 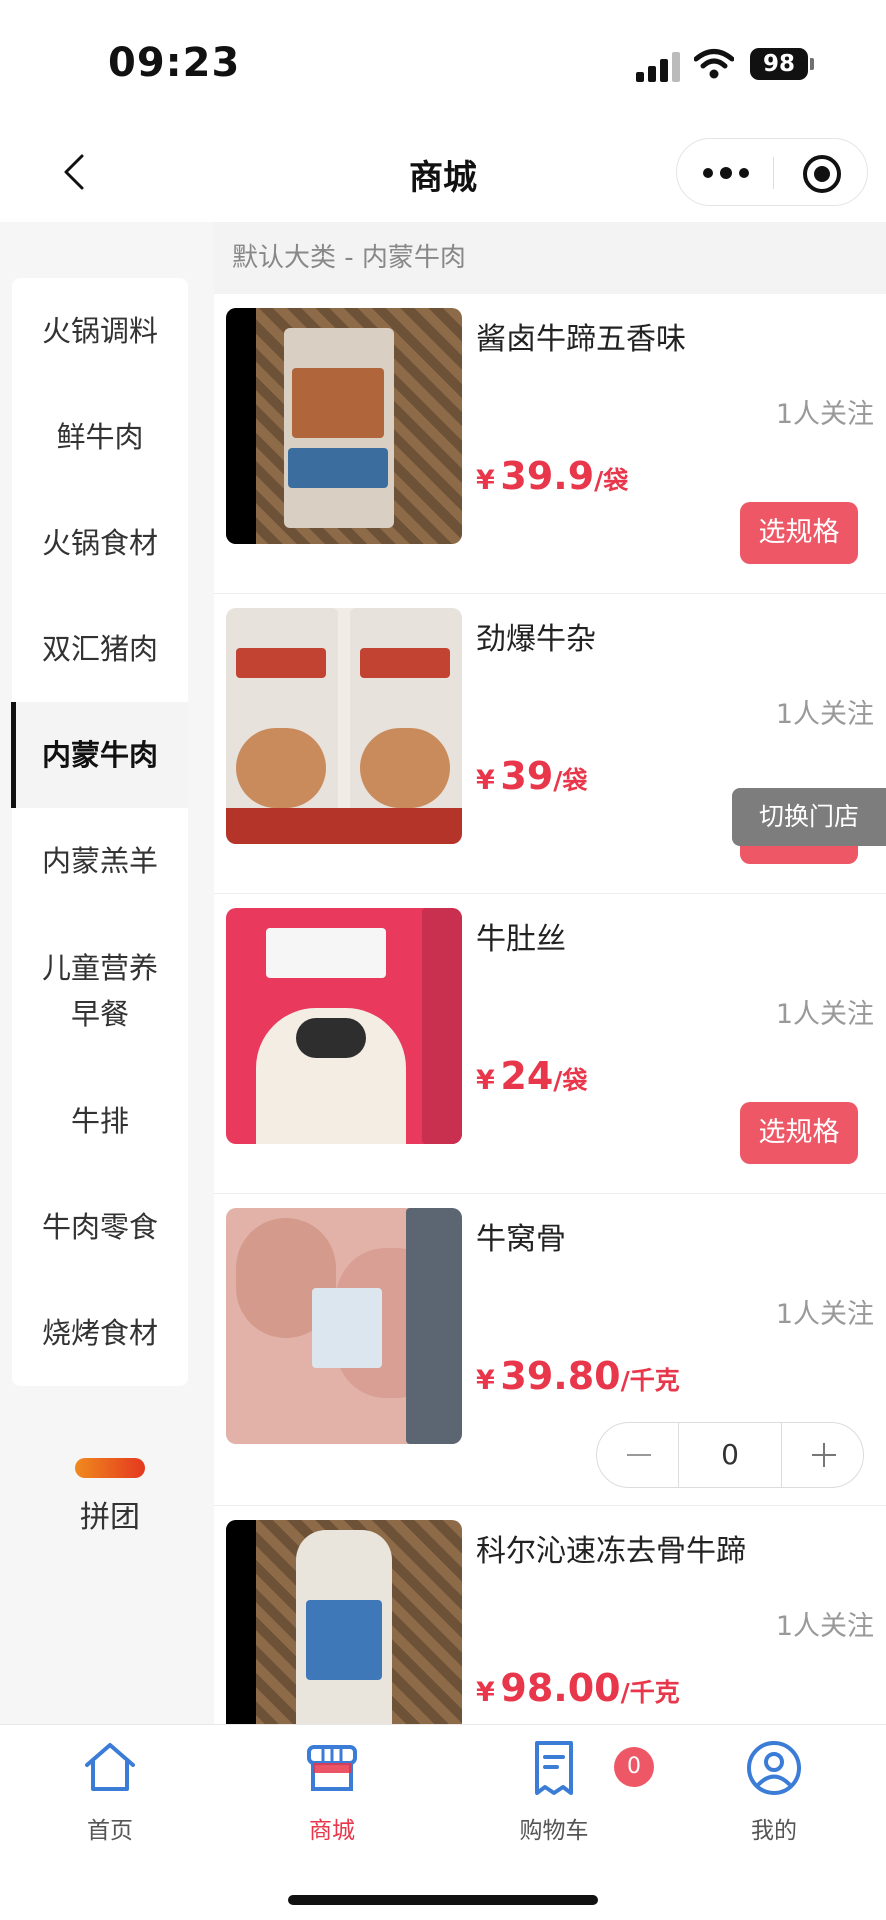 I want to click on category-label: 牛肉零食, so click(x=99, y=1227).